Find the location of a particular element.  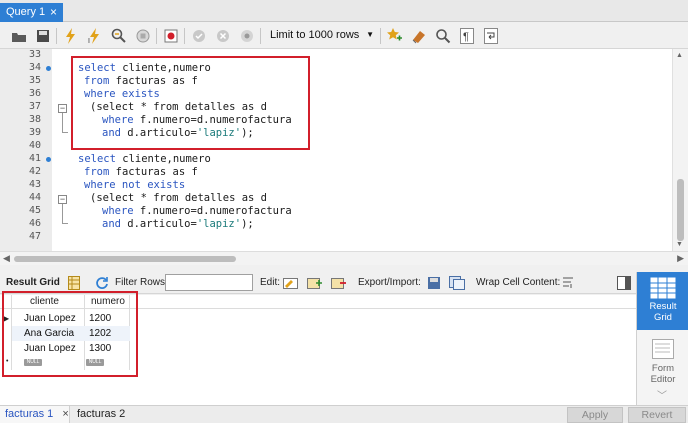

revert-button: Revert is located at coordinates (657, 415).